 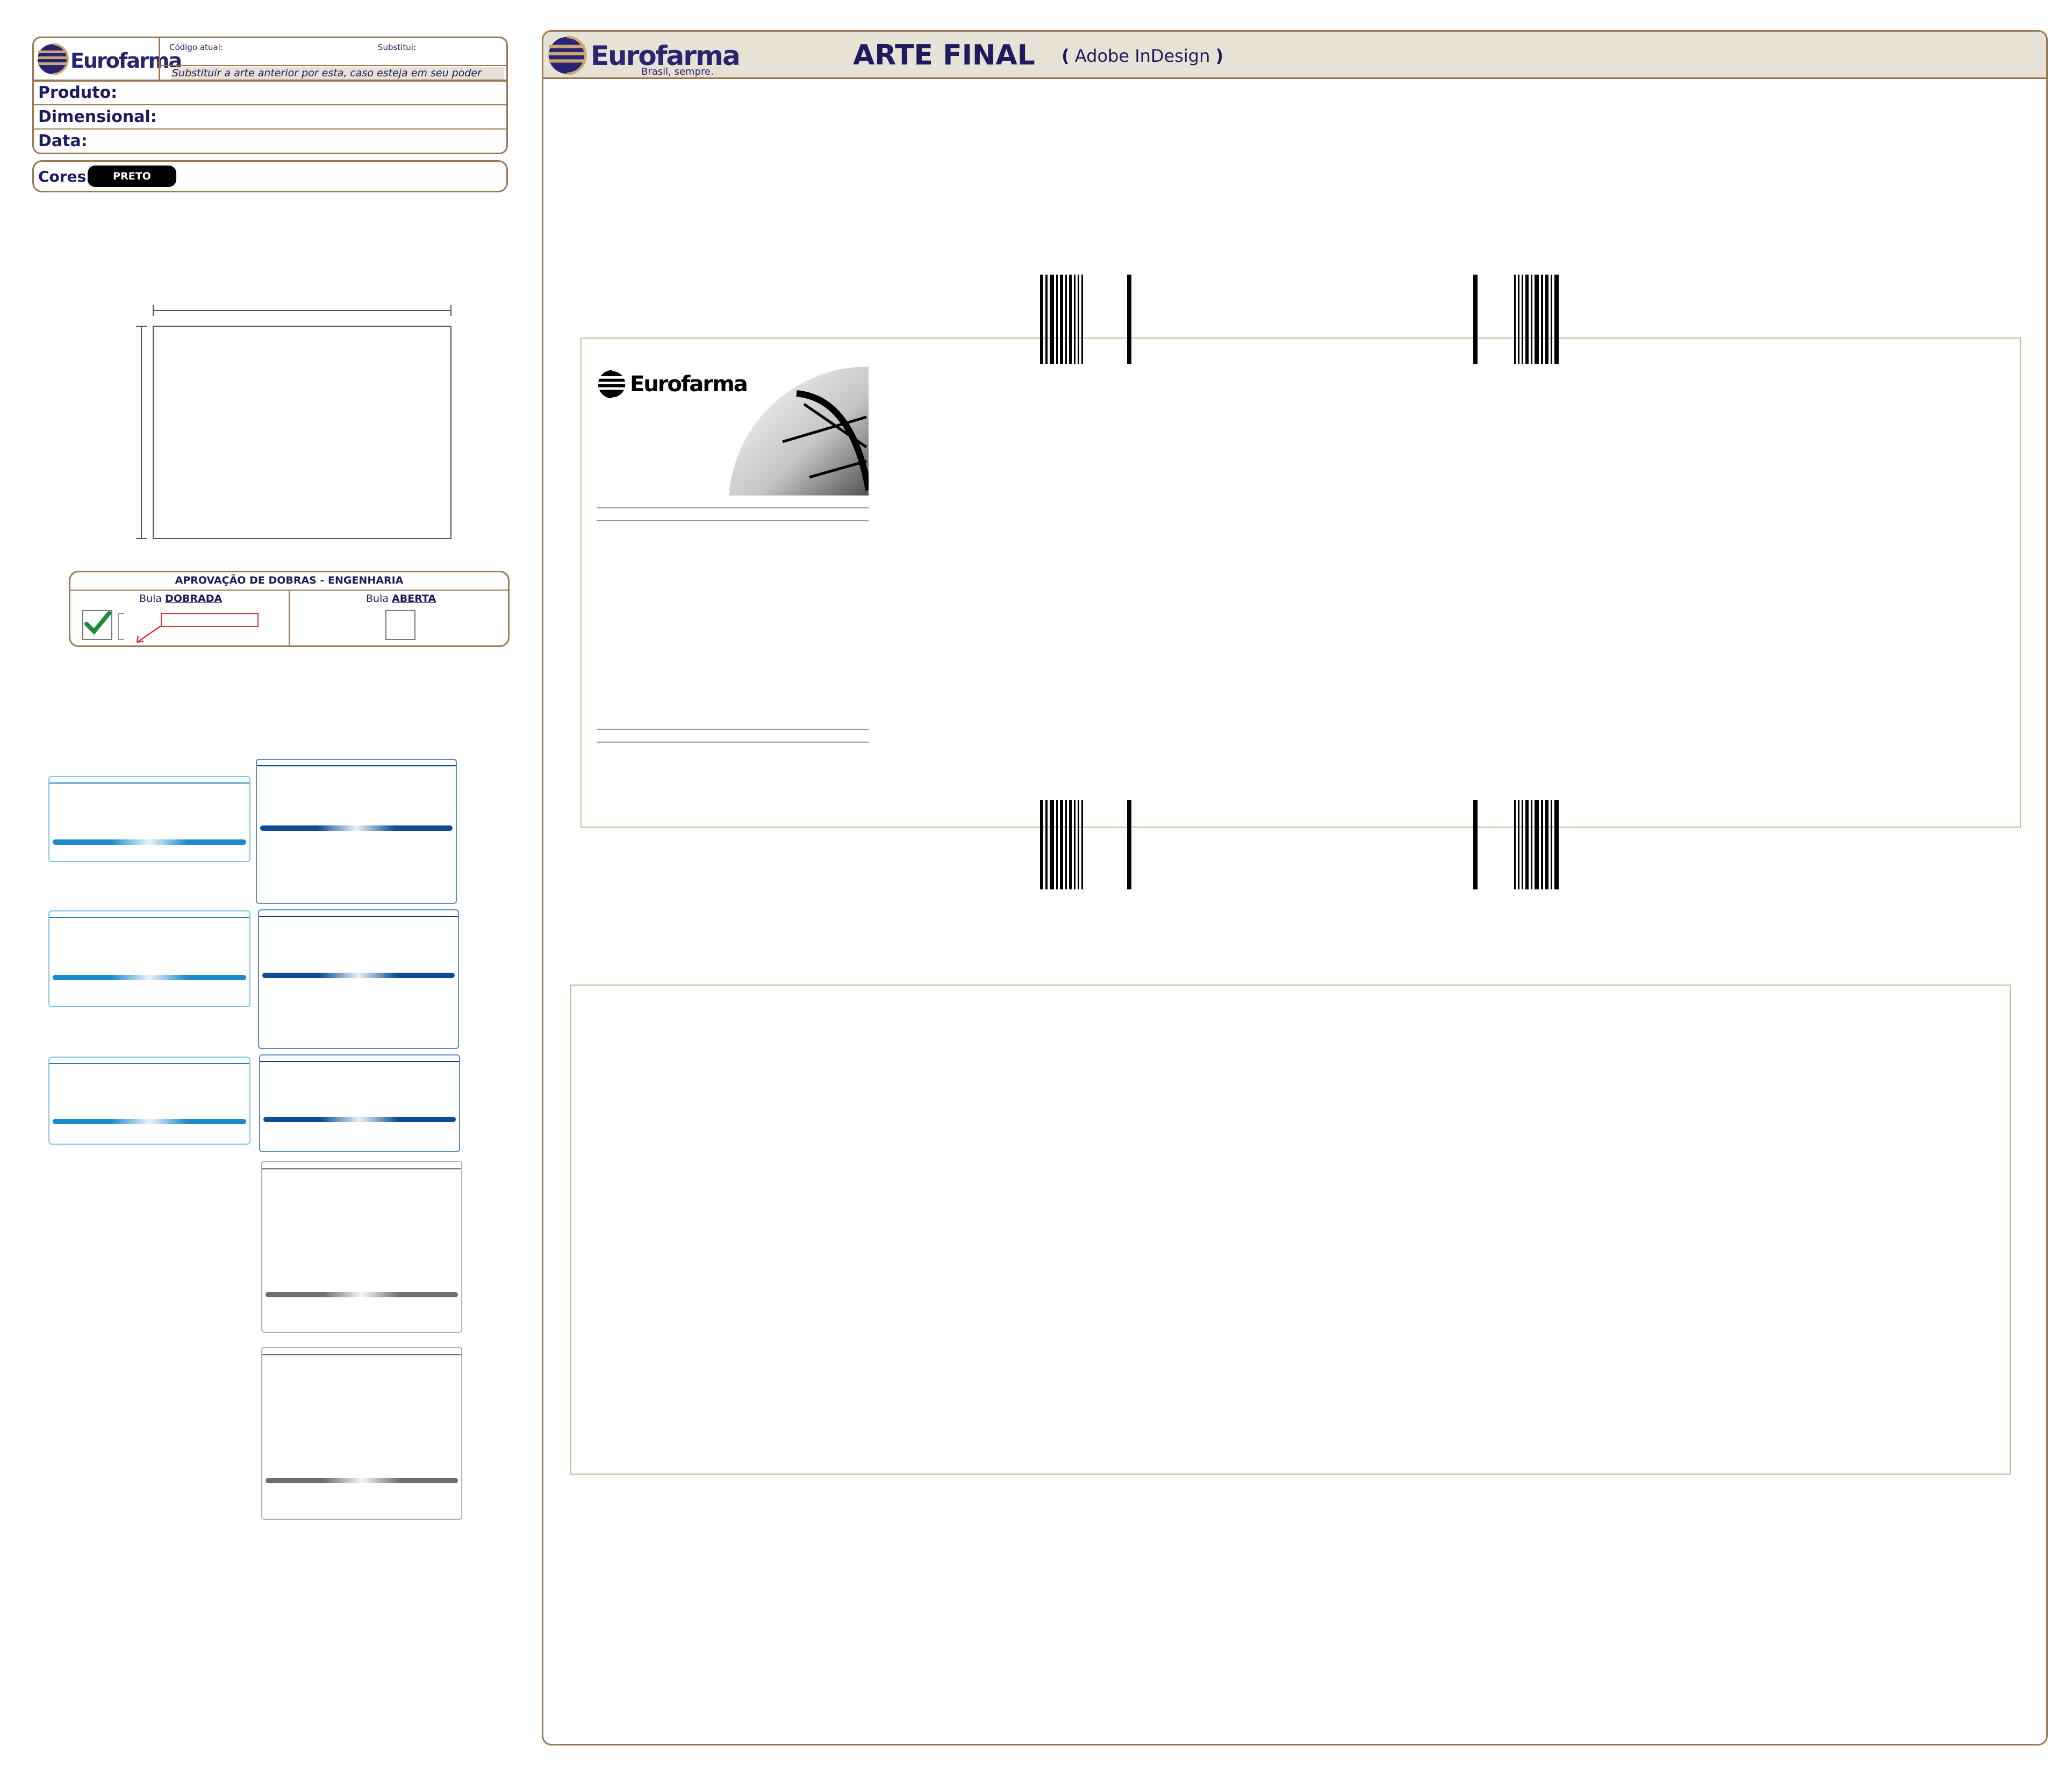 I want to click on dimensional-row: Dimensional:, so click(x=270, y=117).